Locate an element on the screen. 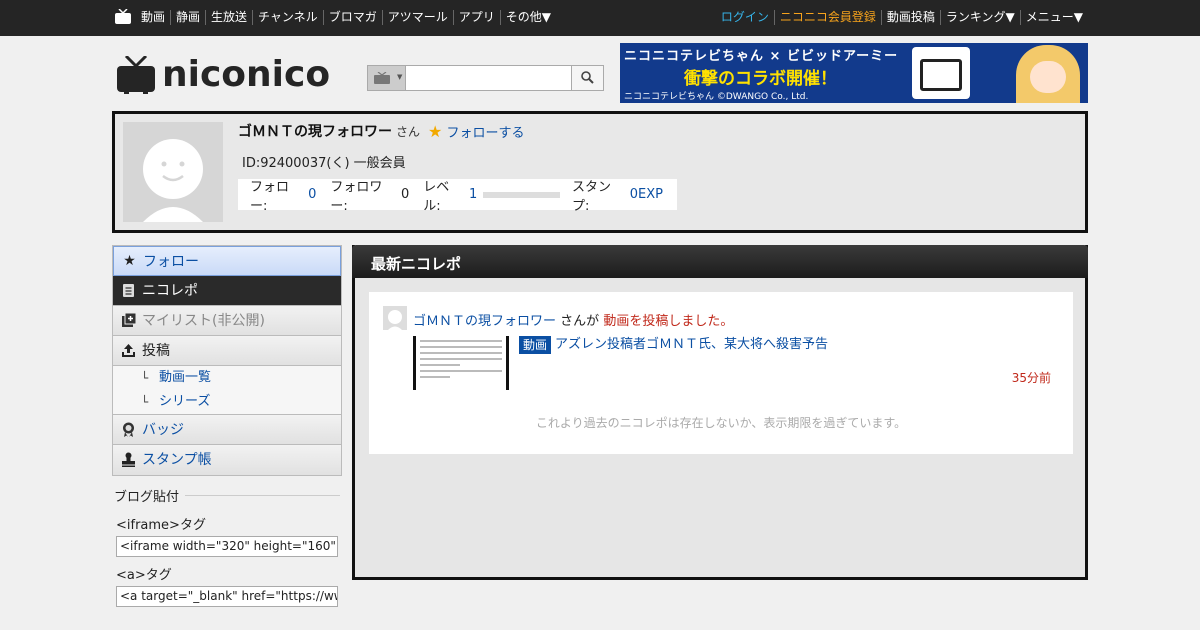 The width and height of the screenshot is (1200, 630). blog-title-text: ブログ貼付 is located at coordinates (147, 497).